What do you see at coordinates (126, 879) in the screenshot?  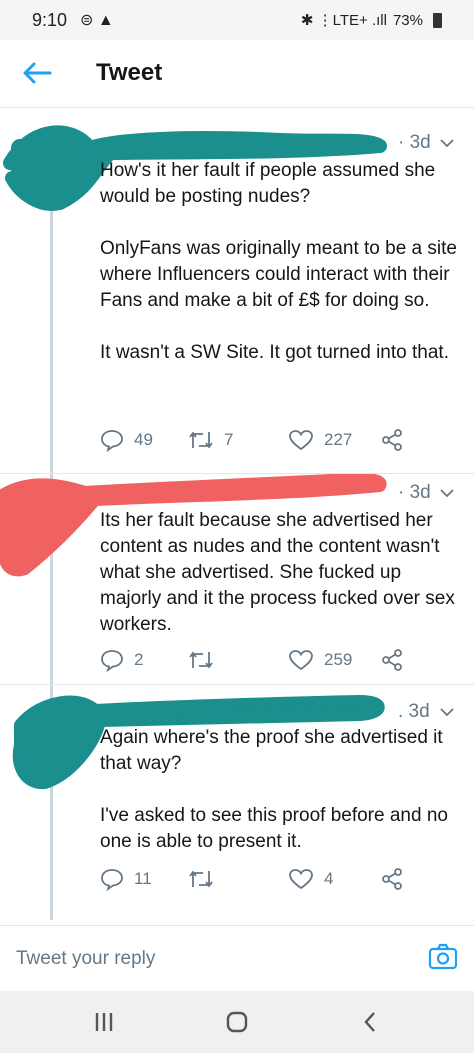 I see `reply-button: 11` at bounding box center [126, 879].